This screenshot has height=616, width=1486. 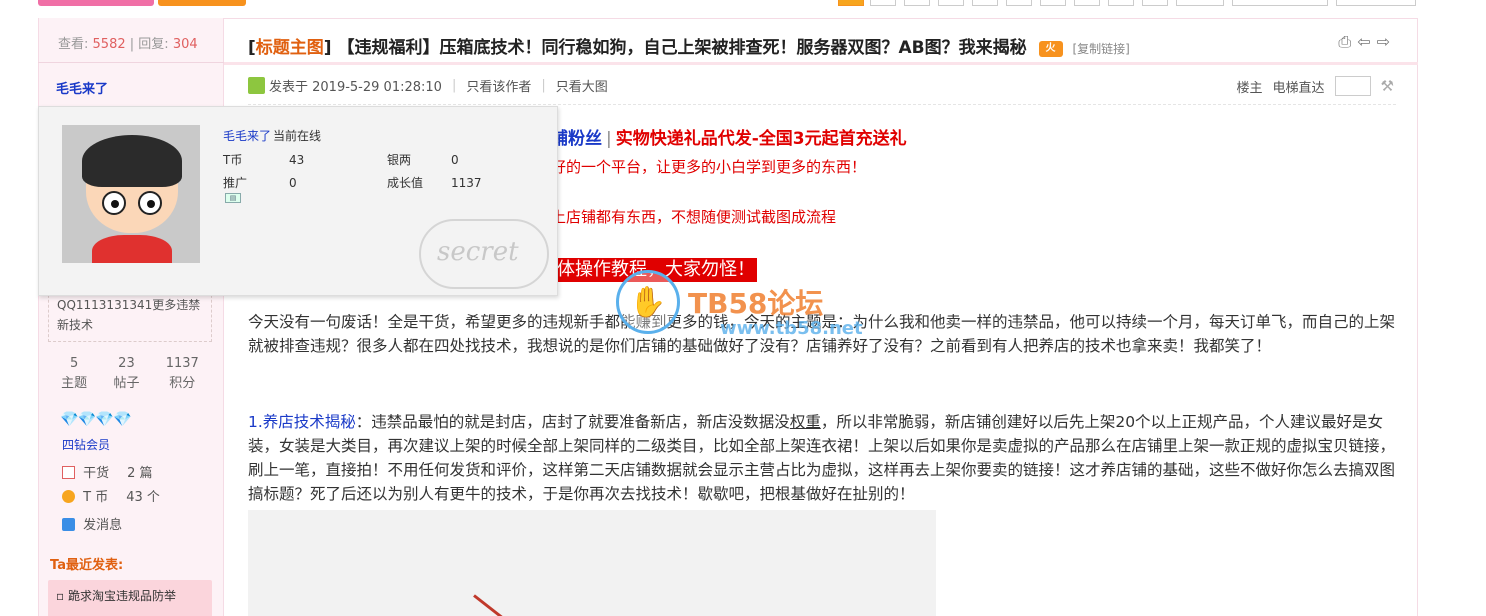 I want to click on author-signature: QQ1113131341更多违禁新技术, so click(x=130, y=316).